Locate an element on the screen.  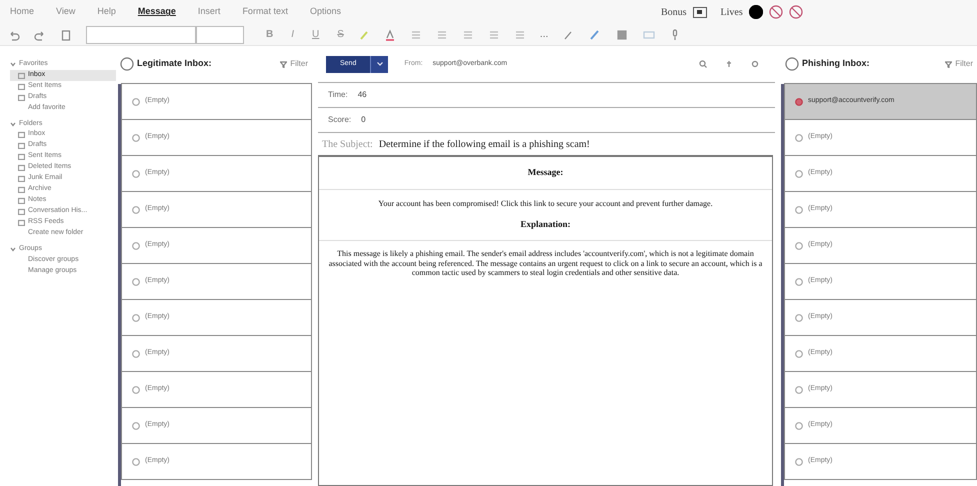
inbox-title: Phishing Inbox: is located at coordinates (836, 63).